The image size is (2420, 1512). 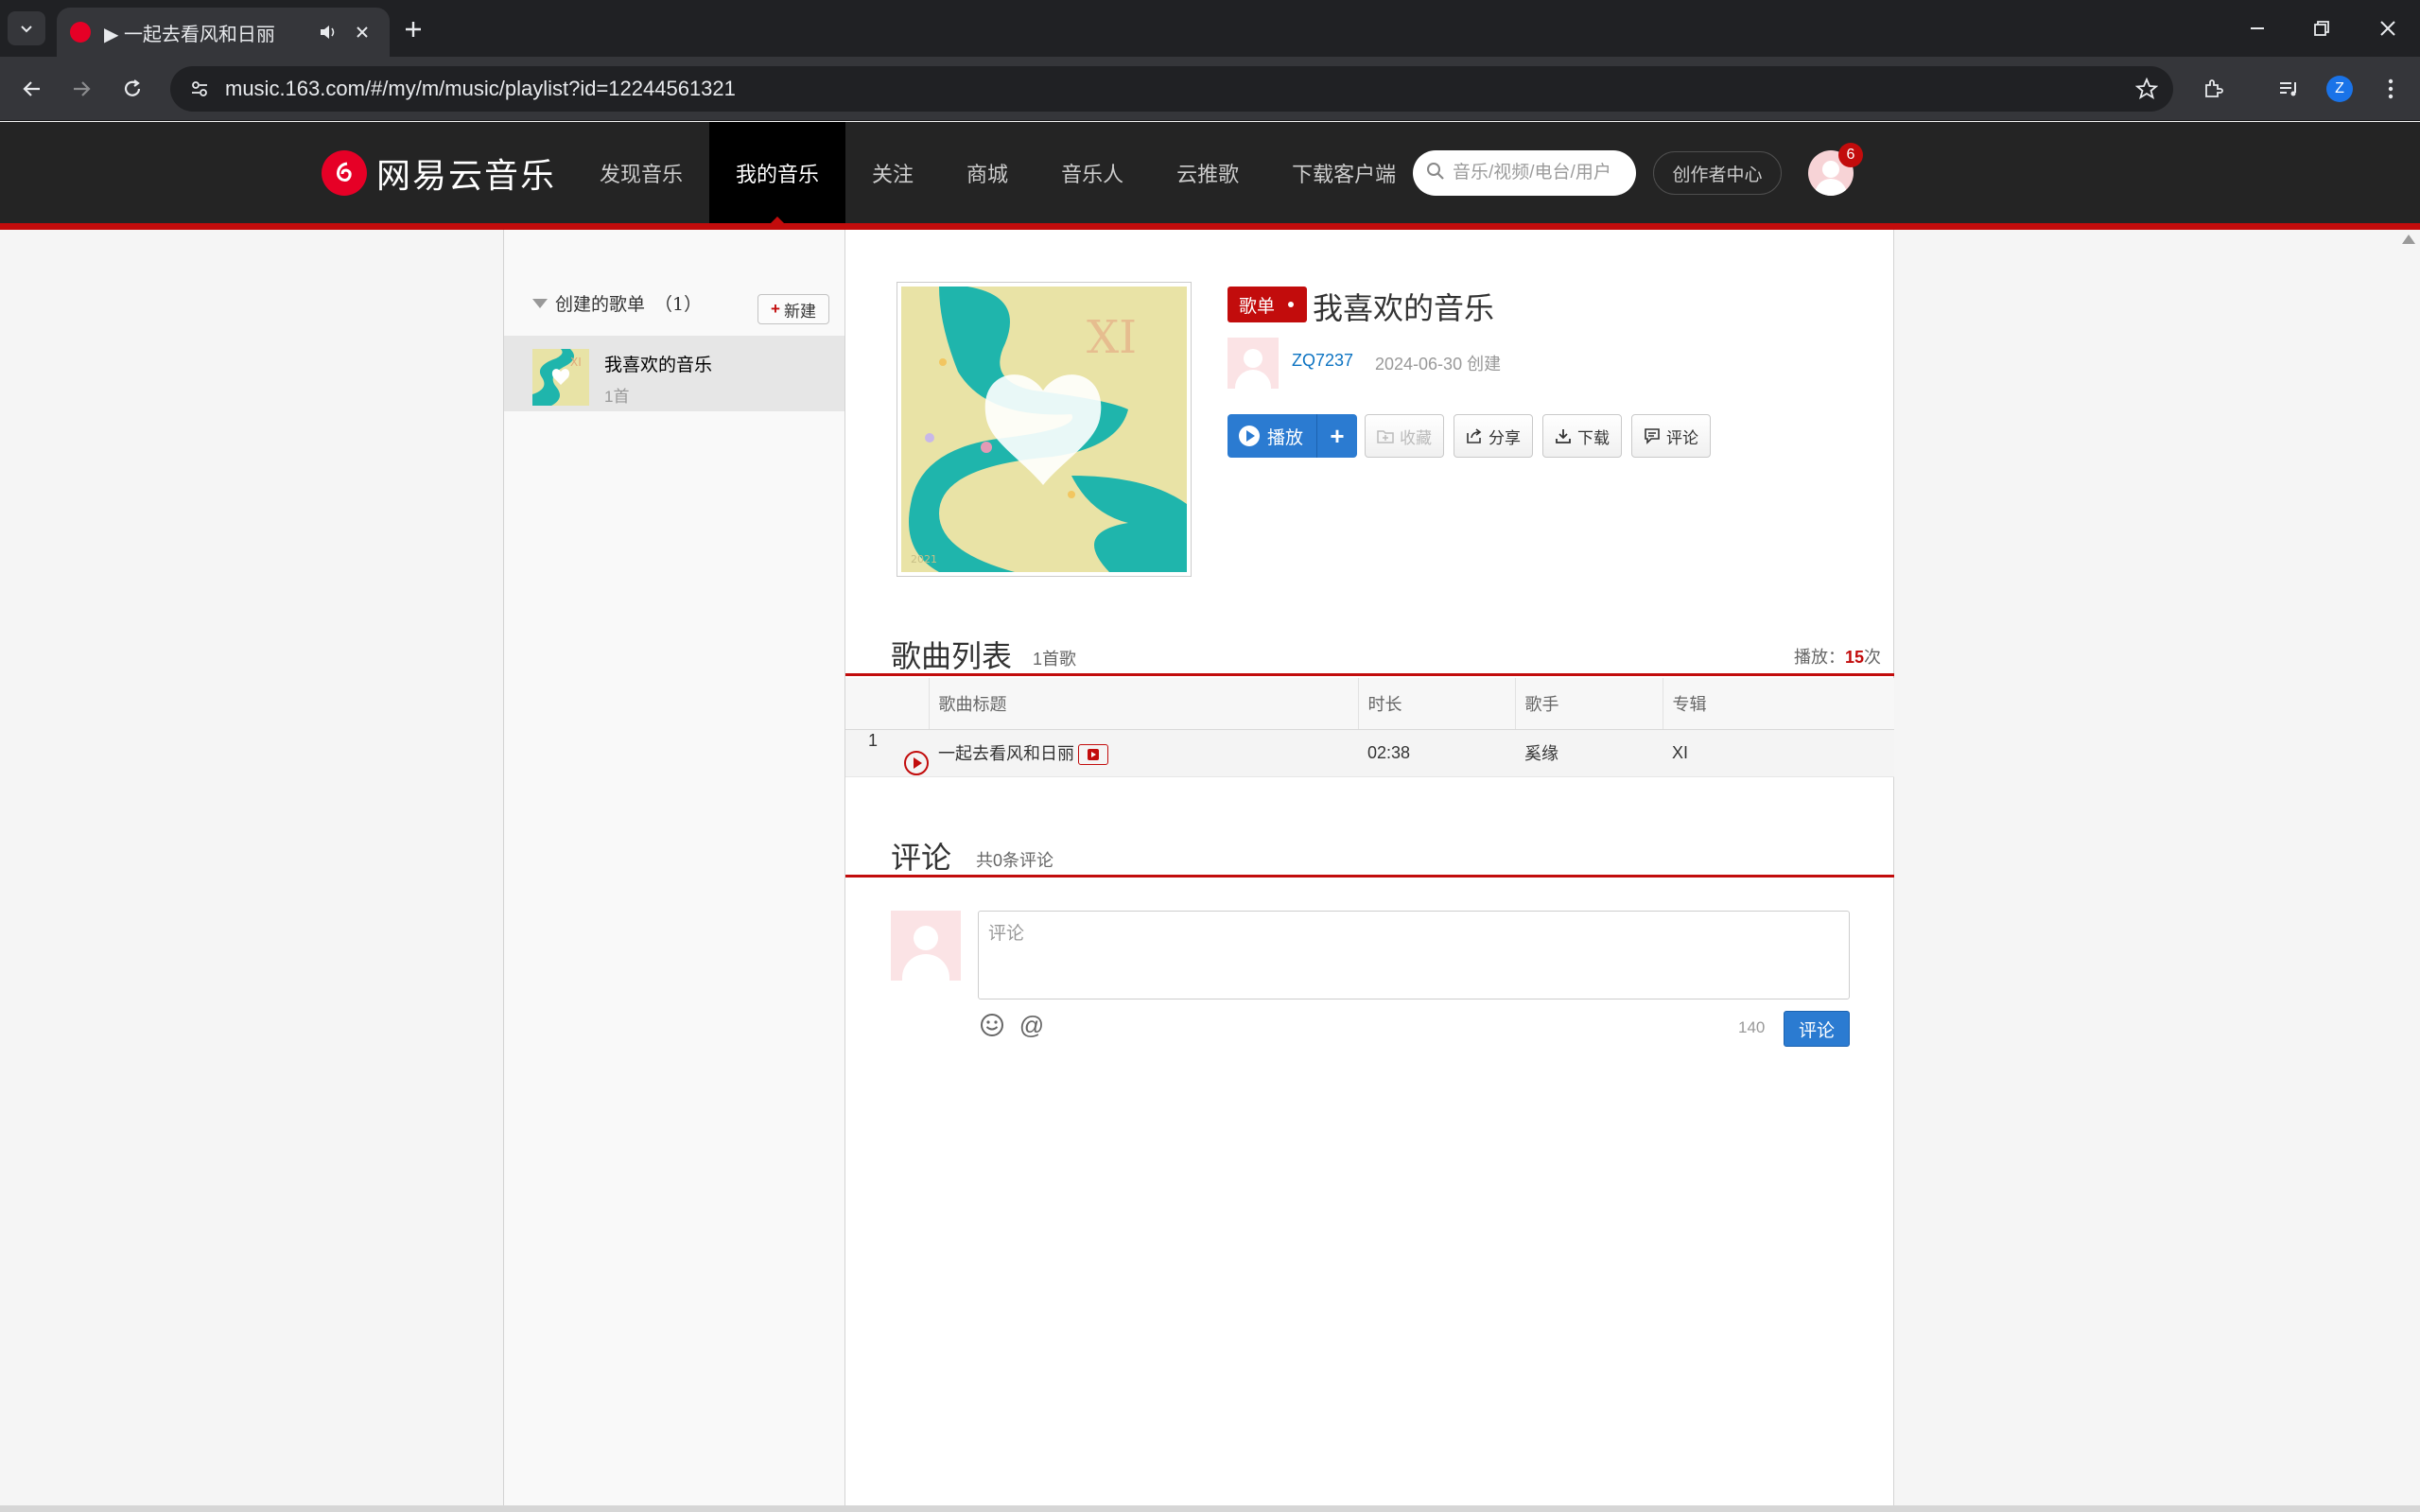 I want to click on svg-text: 2021, so click(x=924, y=559).